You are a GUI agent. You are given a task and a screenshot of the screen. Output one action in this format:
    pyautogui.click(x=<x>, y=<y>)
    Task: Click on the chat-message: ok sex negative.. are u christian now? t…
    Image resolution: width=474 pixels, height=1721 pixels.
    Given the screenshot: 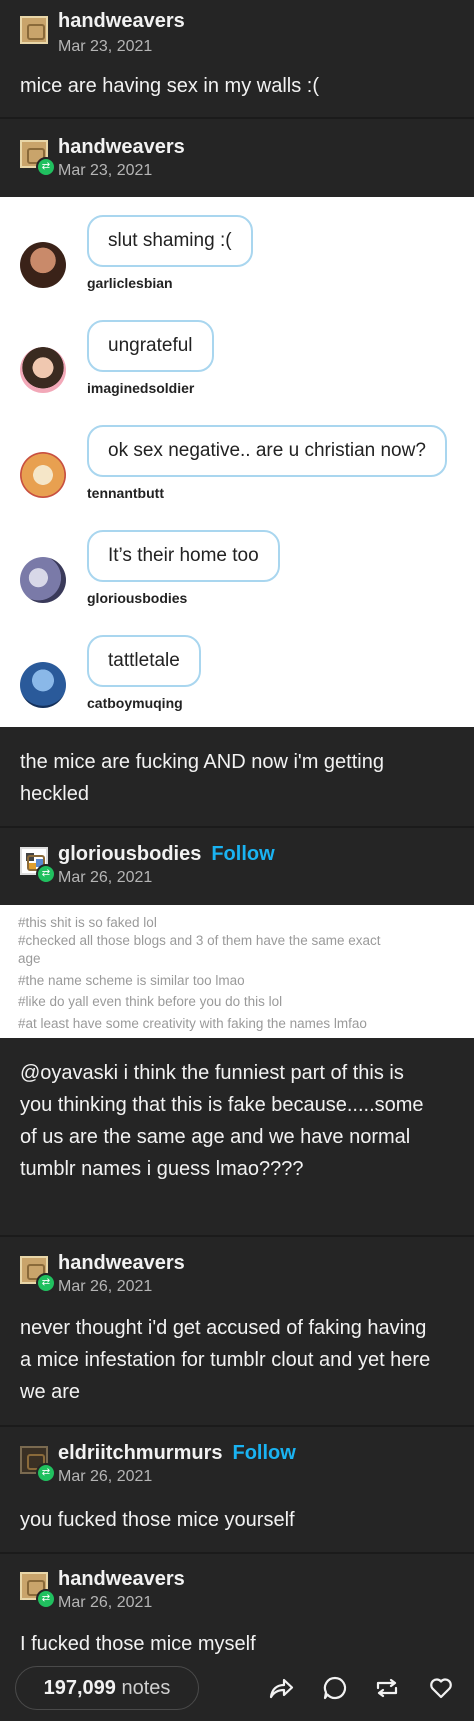 What is the action you would take?
    pyautogui.click(x=237, y=468)
    